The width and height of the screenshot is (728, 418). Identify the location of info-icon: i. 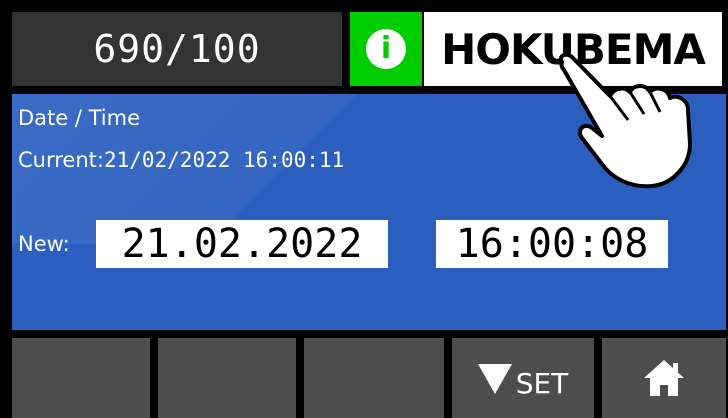
(386, 49).